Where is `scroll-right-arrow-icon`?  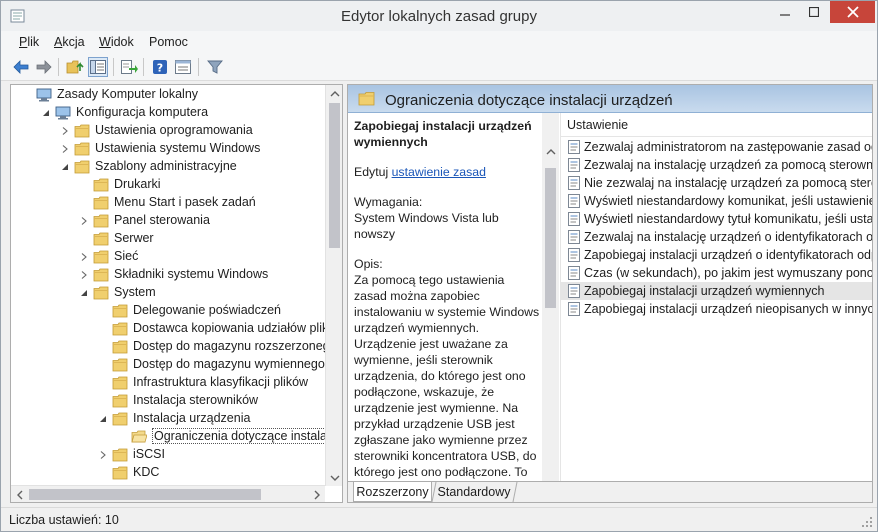
scroll-right-arrow-icon is located at coordinates (316, 494).